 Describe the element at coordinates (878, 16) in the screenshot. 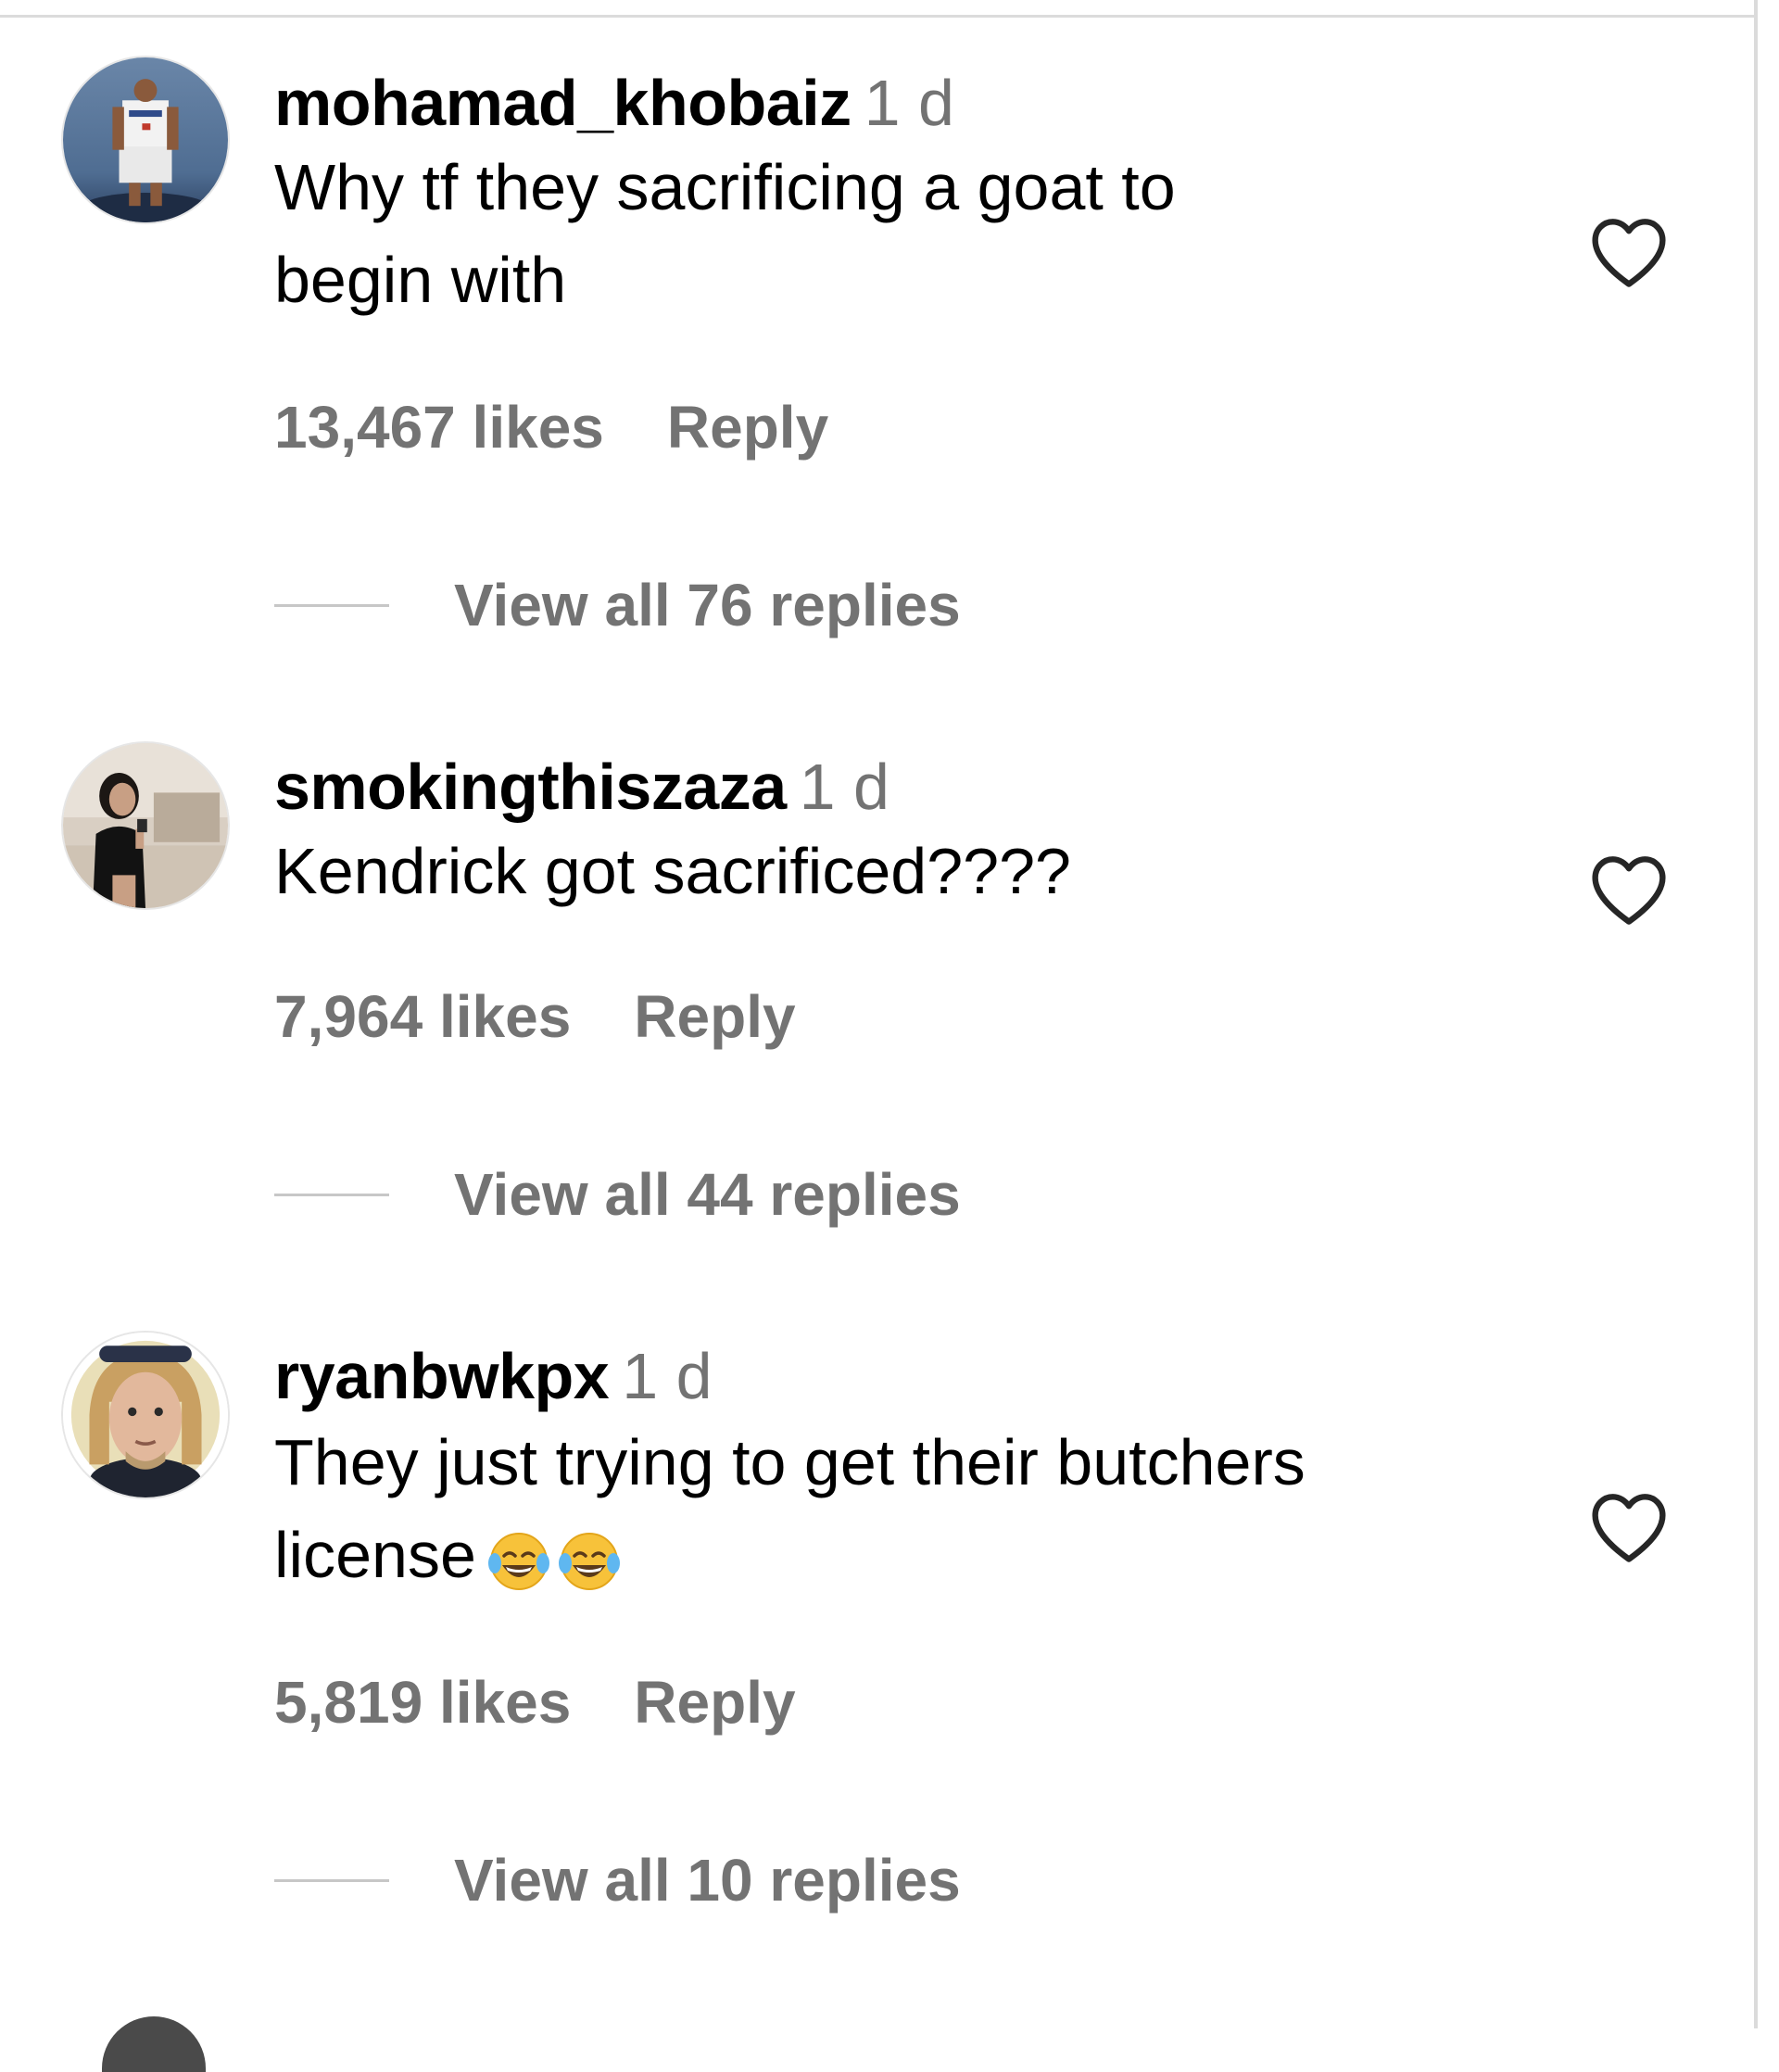

I see `top-divider` at that location.